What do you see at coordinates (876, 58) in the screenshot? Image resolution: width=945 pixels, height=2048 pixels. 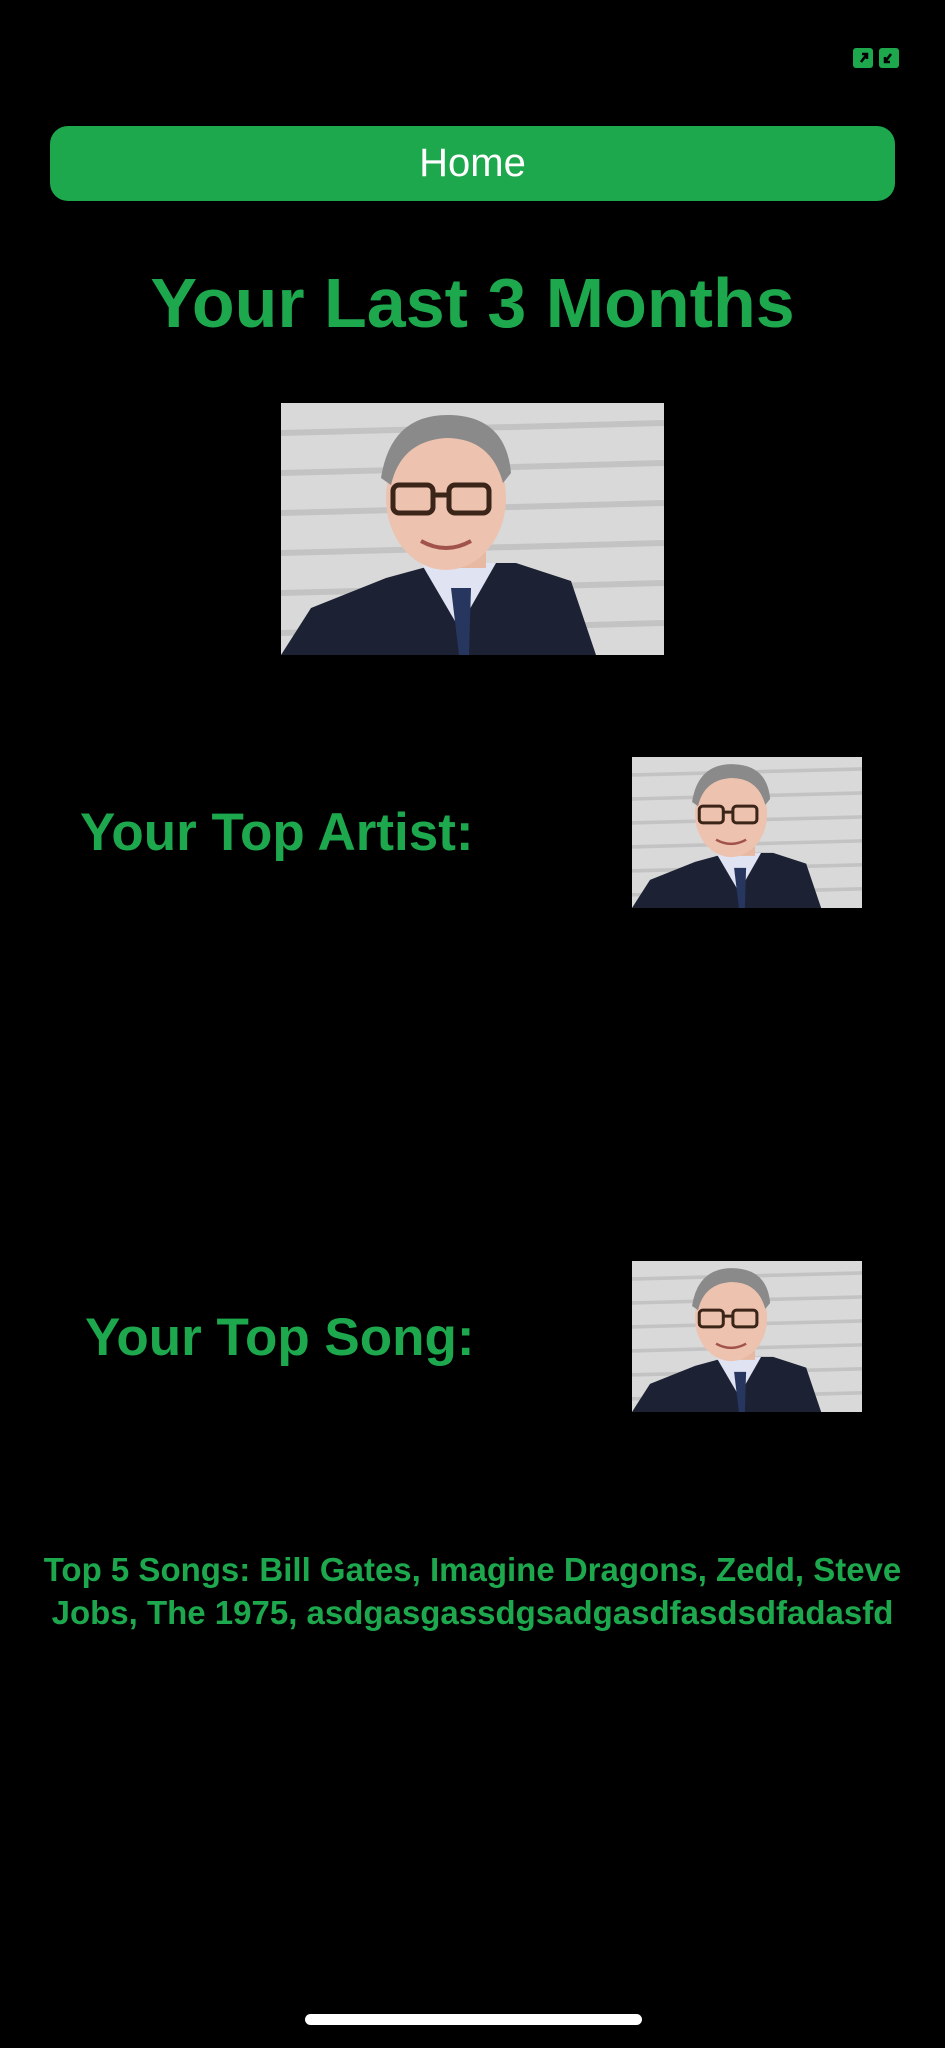 I see `expand-icon` at bounding box center [876, 58].